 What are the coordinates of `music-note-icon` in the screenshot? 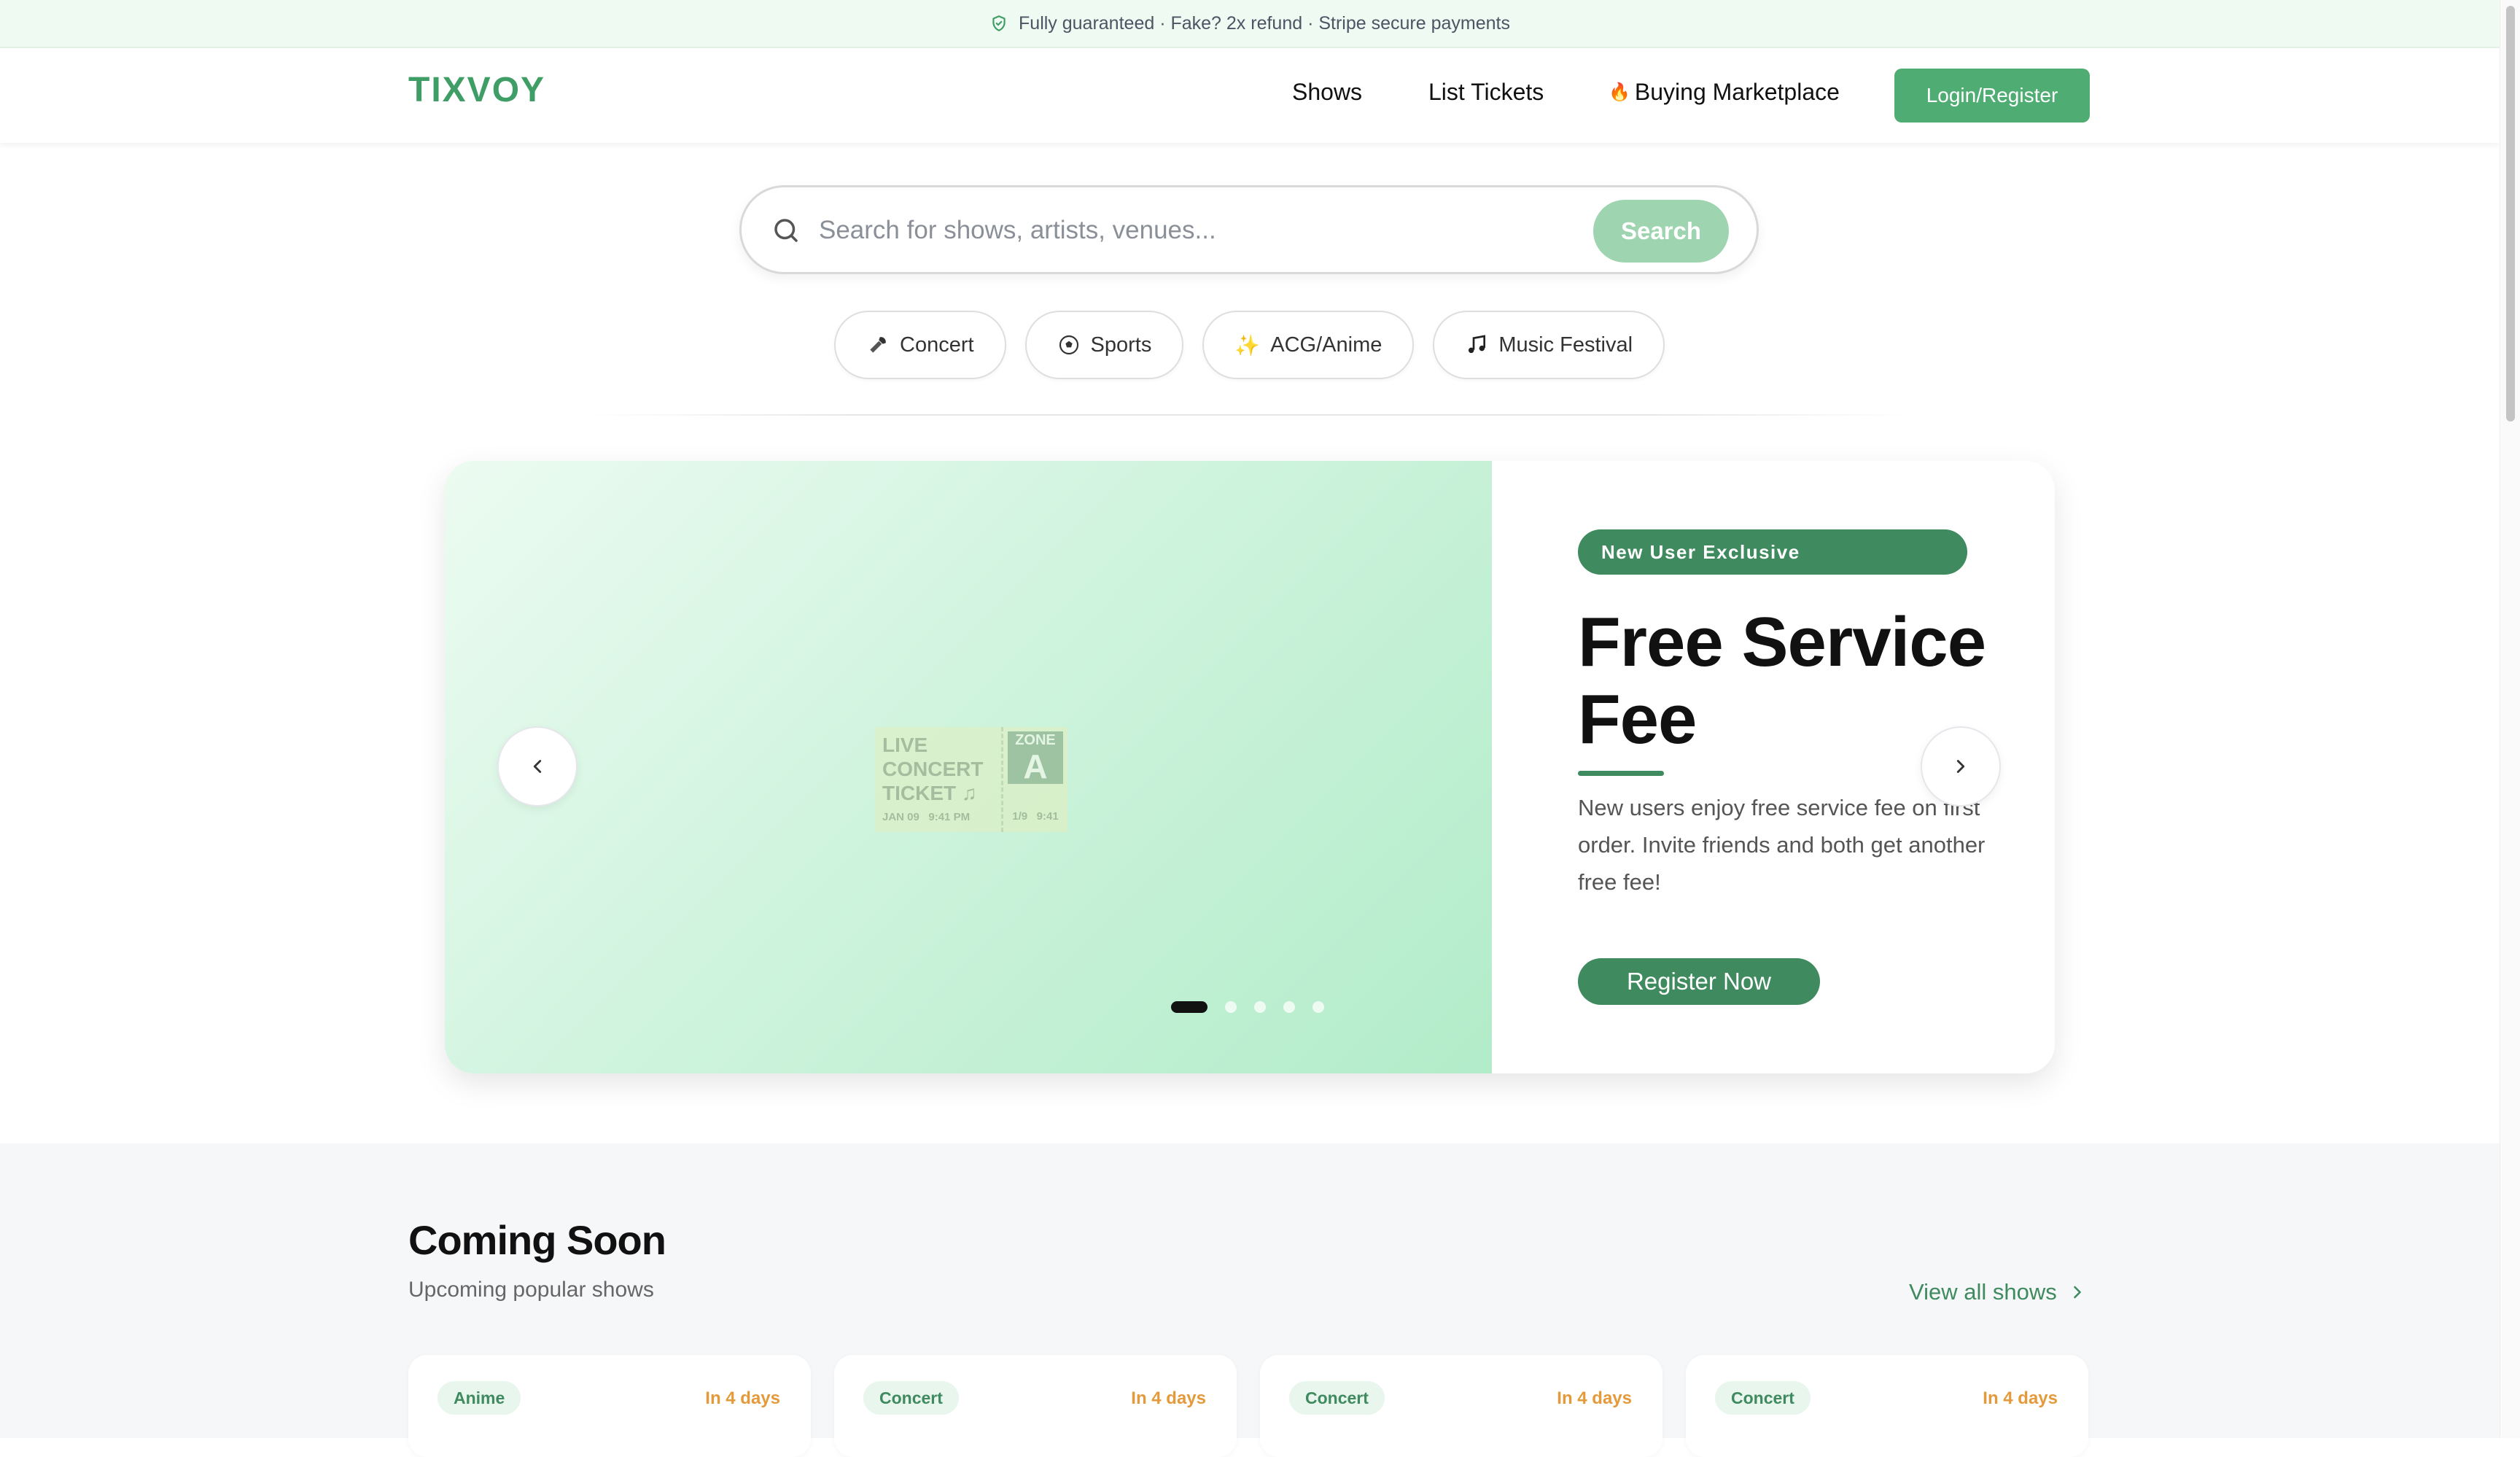 It's located at (1476, 345).